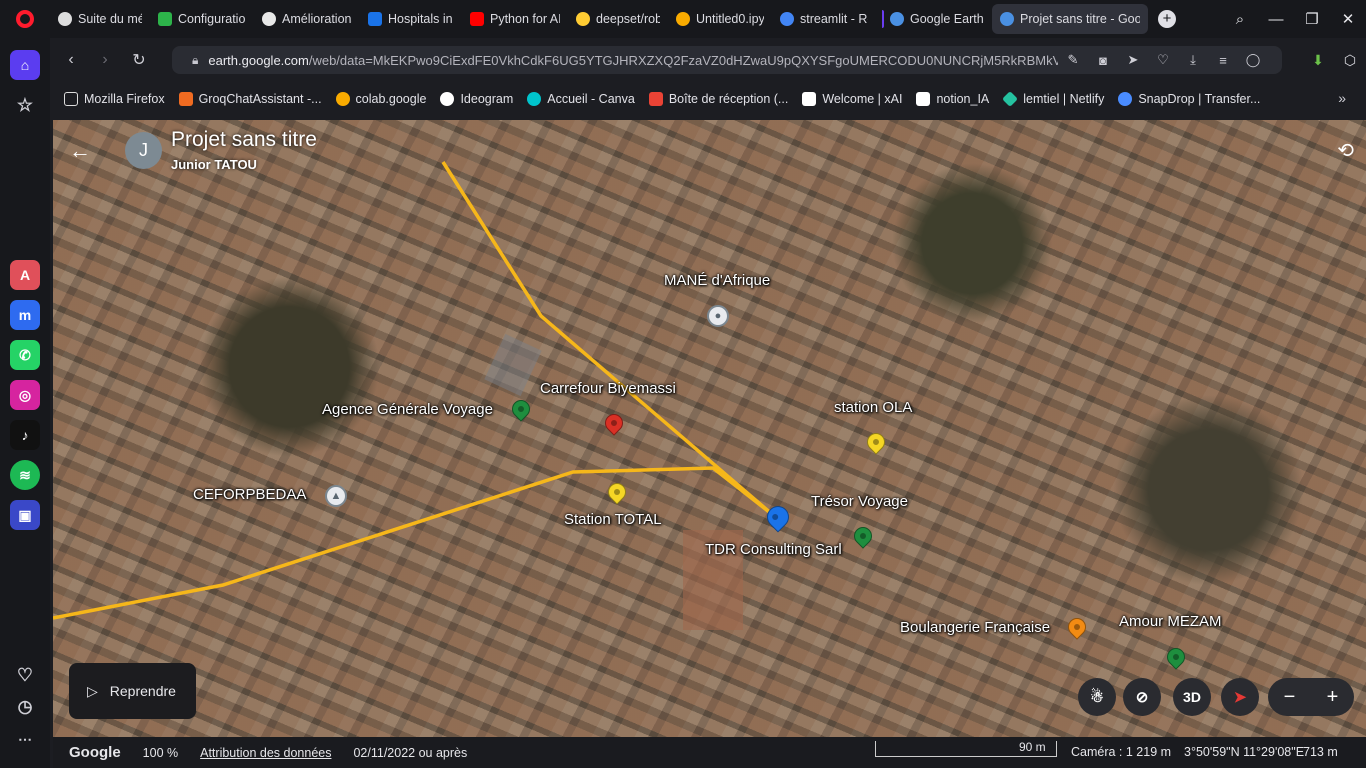 Image resolution: width=1366 pixels, height=768 pixels. Describe the element at coordinates (143, 150) in the screenshot. I see `avatar: J` at that location.